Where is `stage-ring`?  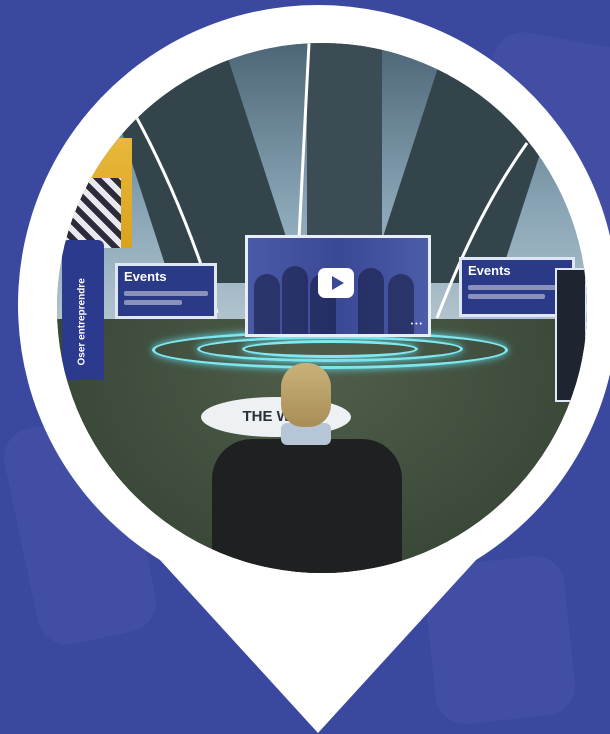 stage-ring is located at coordinates (330, 349).